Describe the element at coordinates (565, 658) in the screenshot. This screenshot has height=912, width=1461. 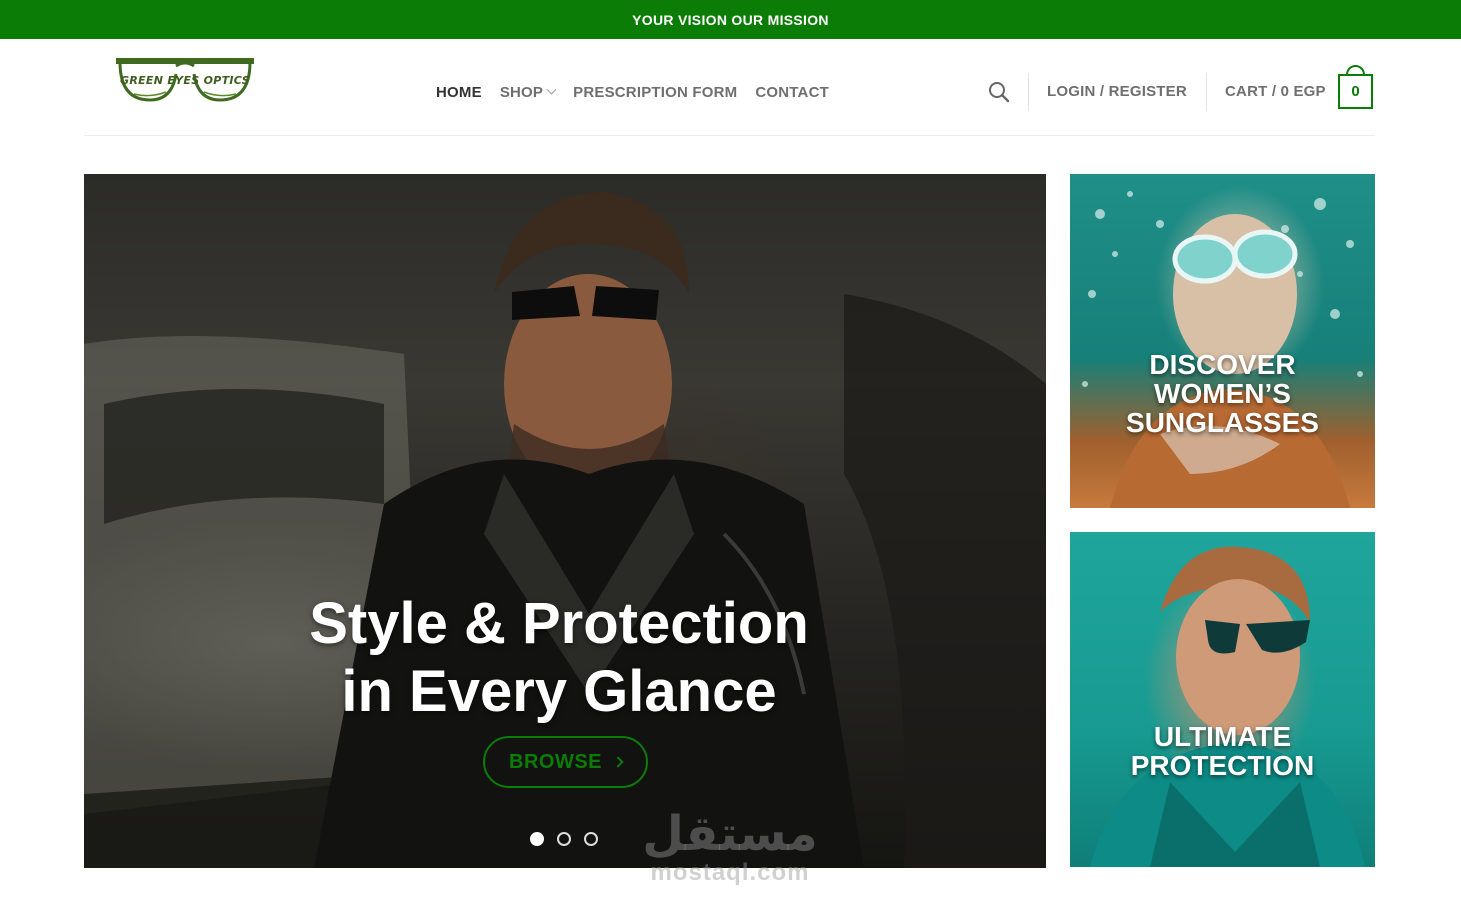
I see `hero-title: Style & Protection in Every Glance` at that location.